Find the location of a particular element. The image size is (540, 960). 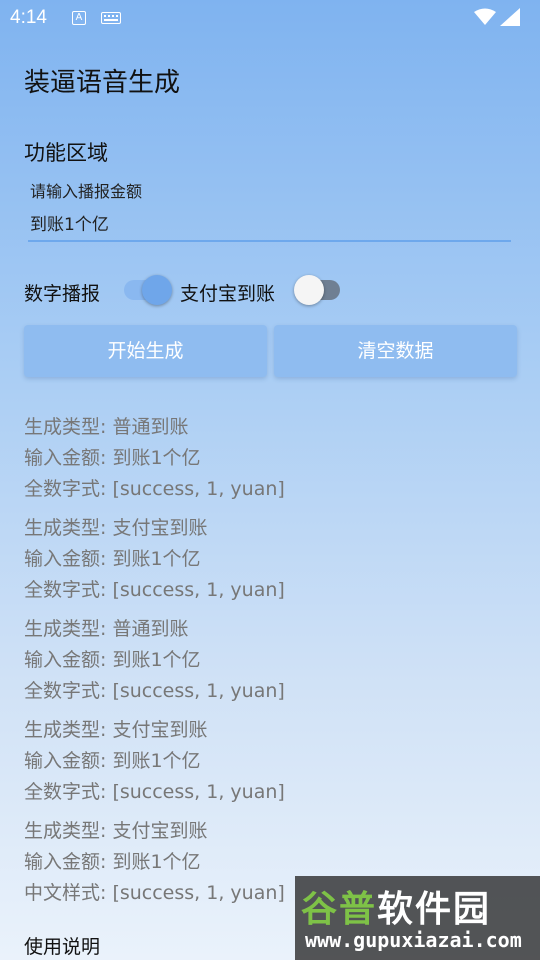

app-title: 装逼语音生成 is located at coordinates (102, 83).